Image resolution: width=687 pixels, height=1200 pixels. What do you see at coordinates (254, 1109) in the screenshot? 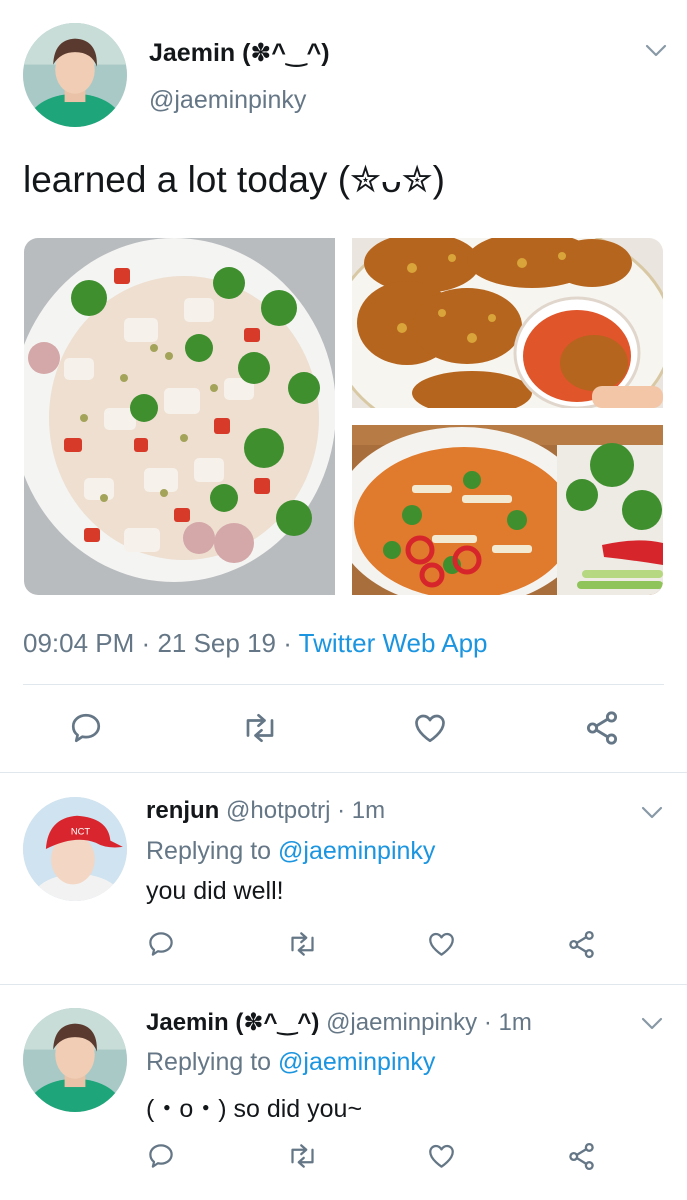
I see `reply-text: (・o・) so did you~` at bounding box center [254, 1109].